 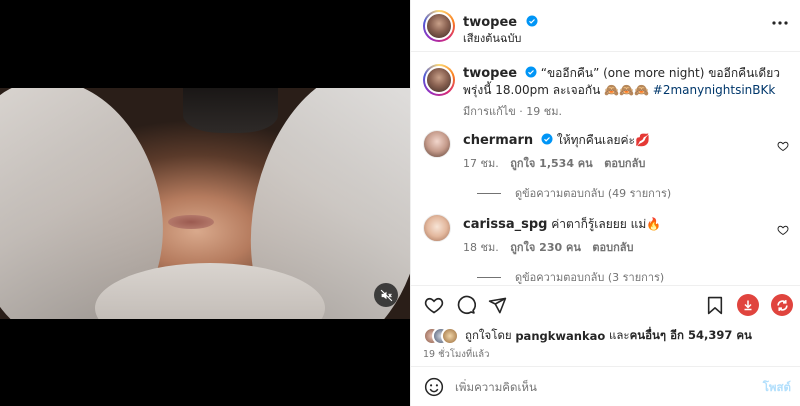 I want to click on caption-avatar, so click(x=439, y=80).